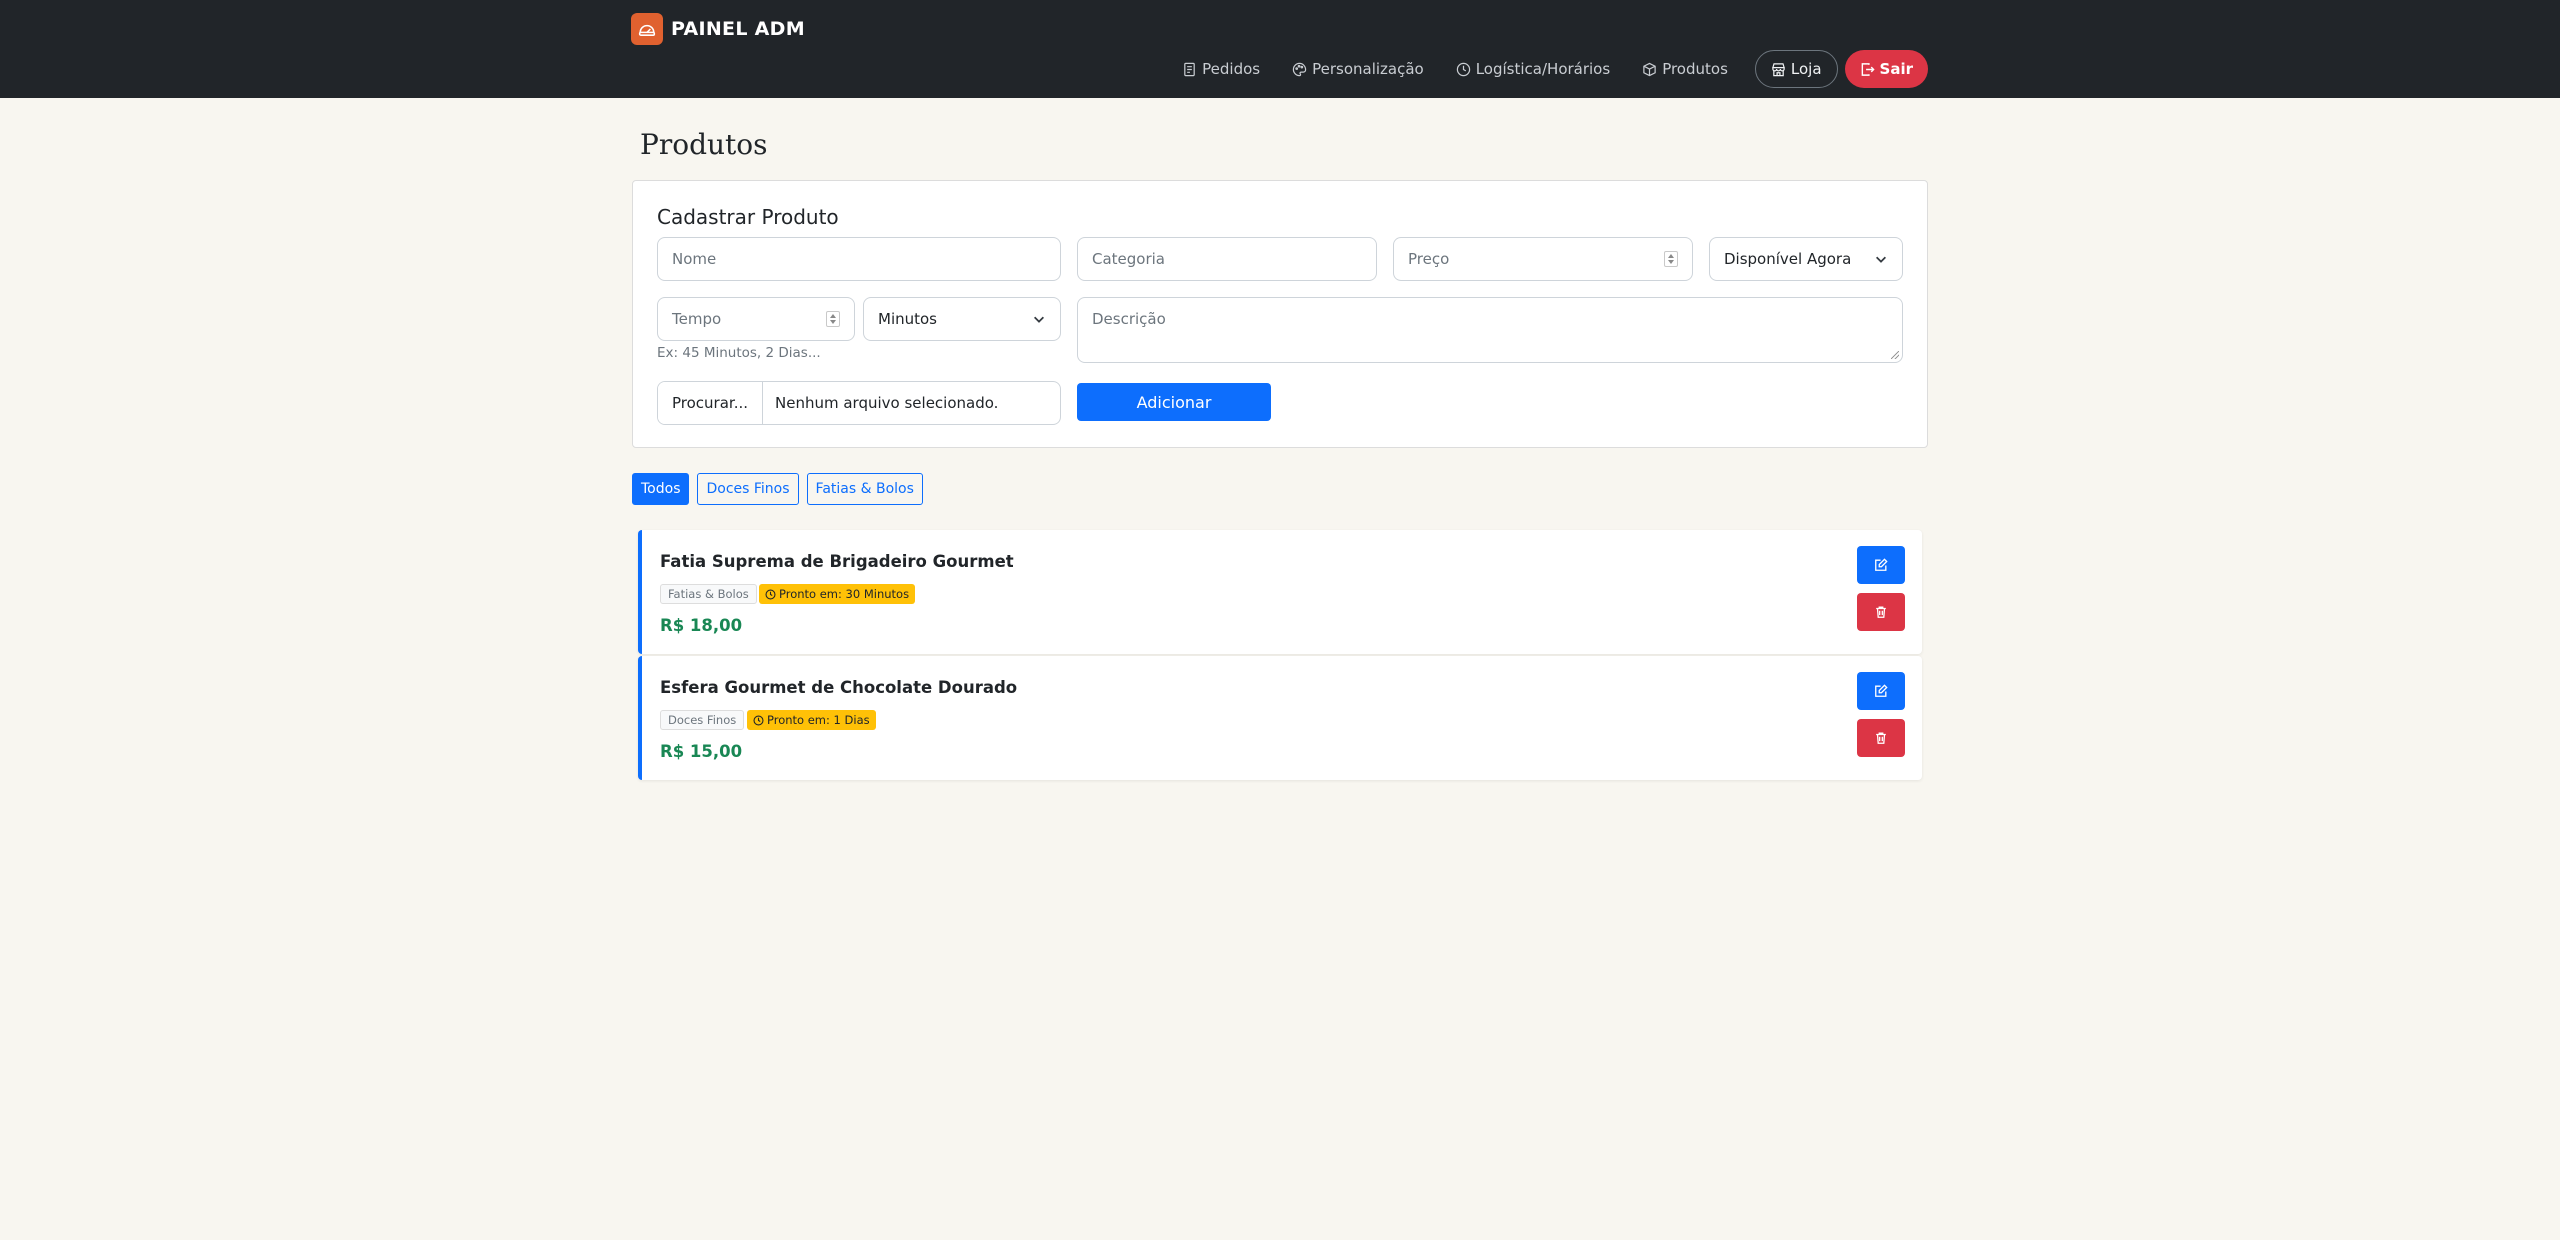  Describe the element at coordinates (661, 489) in the screenshot. I see `filter-todos: Todos` at that location.